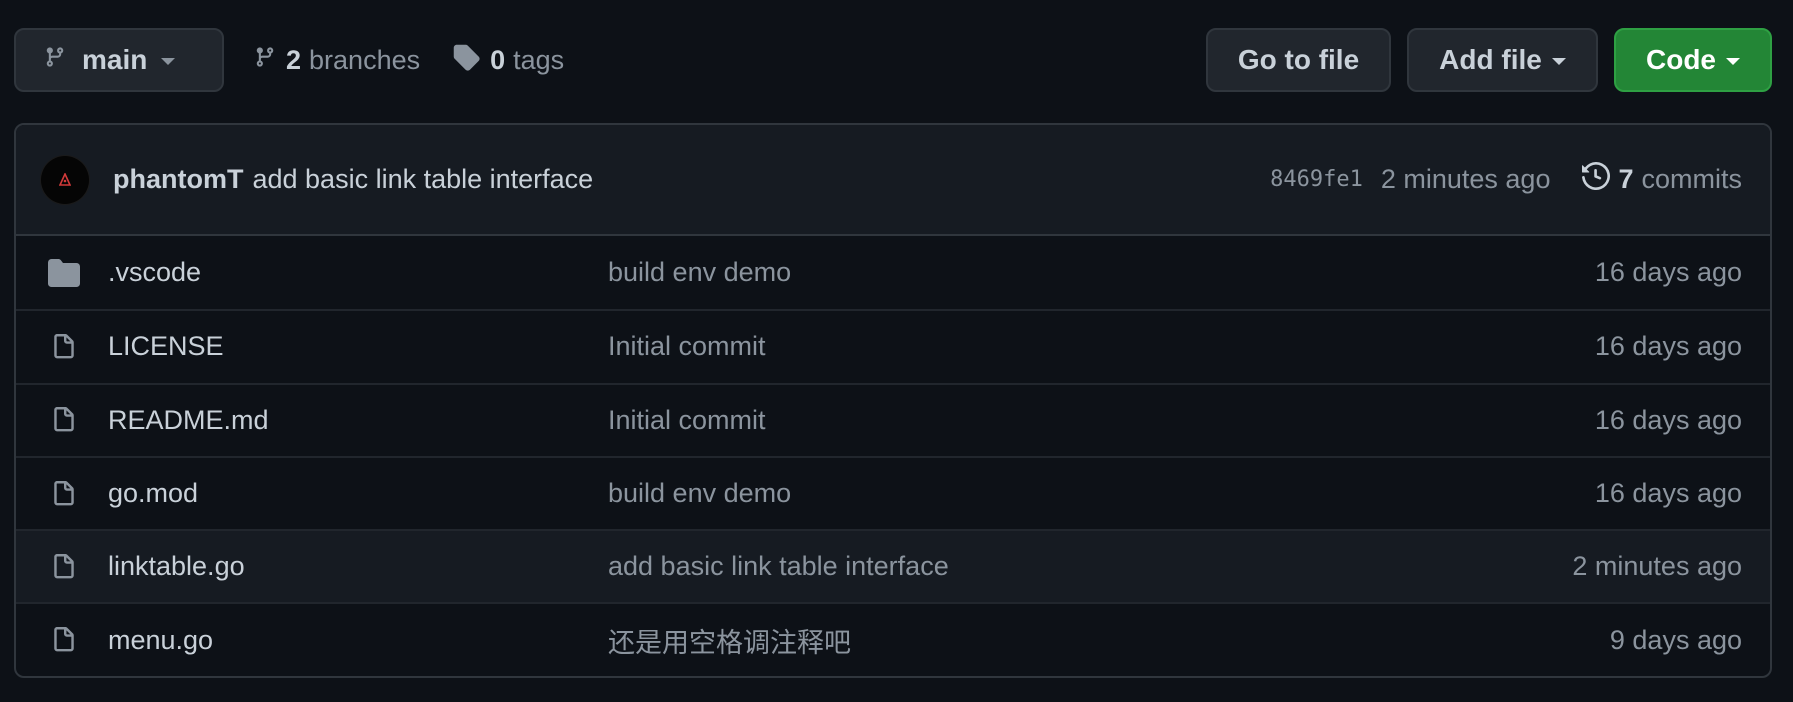 The height and width of the screenshot is (702, 1793). I want to click on add-file-button: Add file, so click(1502, 60).